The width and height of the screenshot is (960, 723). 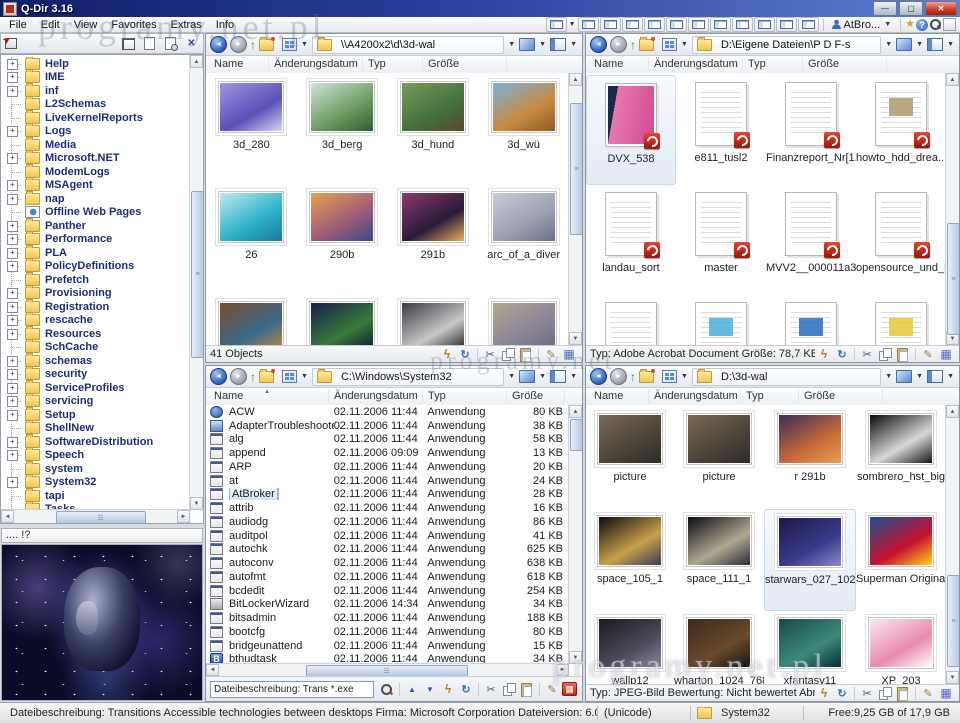 What do you see at coordinates (50, 24) in the screenshot?
I see `menu-edit: Edit` at bounding box center [50, 24].